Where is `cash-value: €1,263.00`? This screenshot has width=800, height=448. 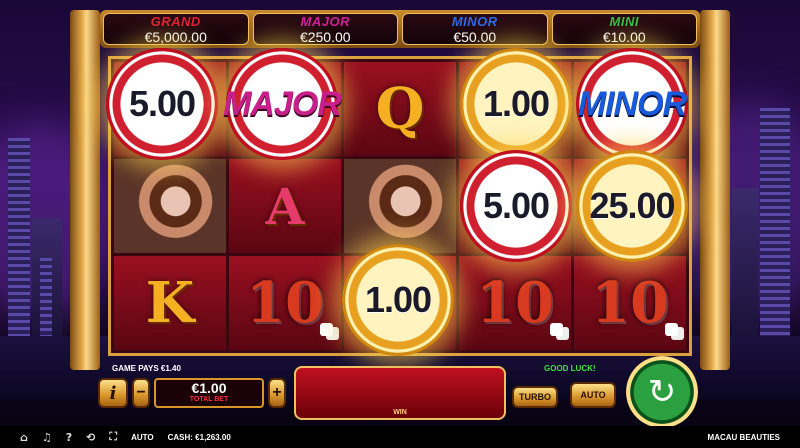
cash-value: €1,263.00 is located at coordinates (213, 437).